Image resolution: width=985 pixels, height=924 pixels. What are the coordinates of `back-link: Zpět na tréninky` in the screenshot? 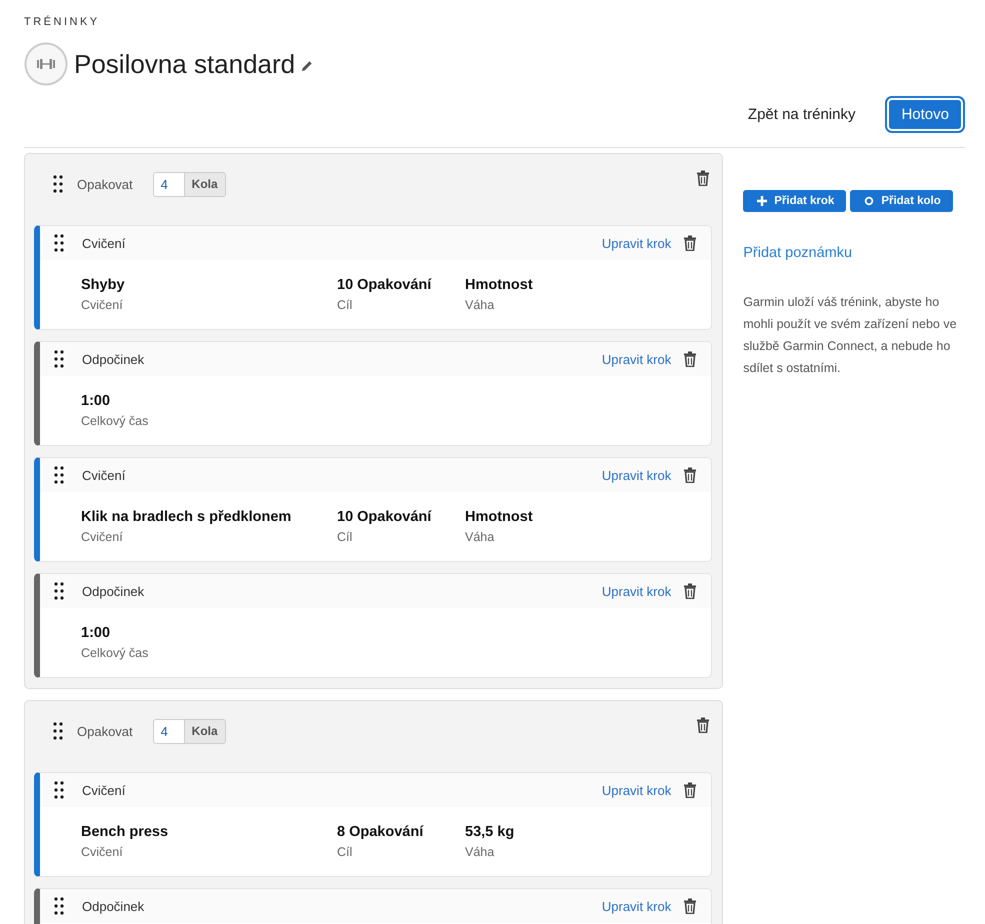 It's located at (802, 114).